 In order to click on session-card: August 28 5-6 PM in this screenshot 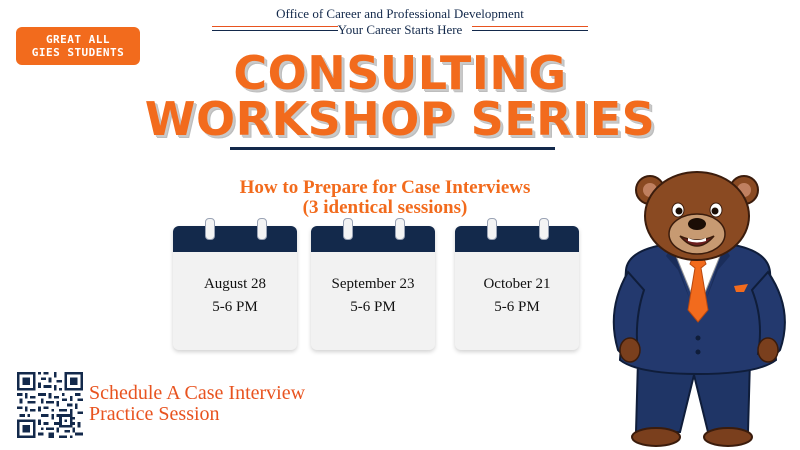, I will do `click(235, 284)`.